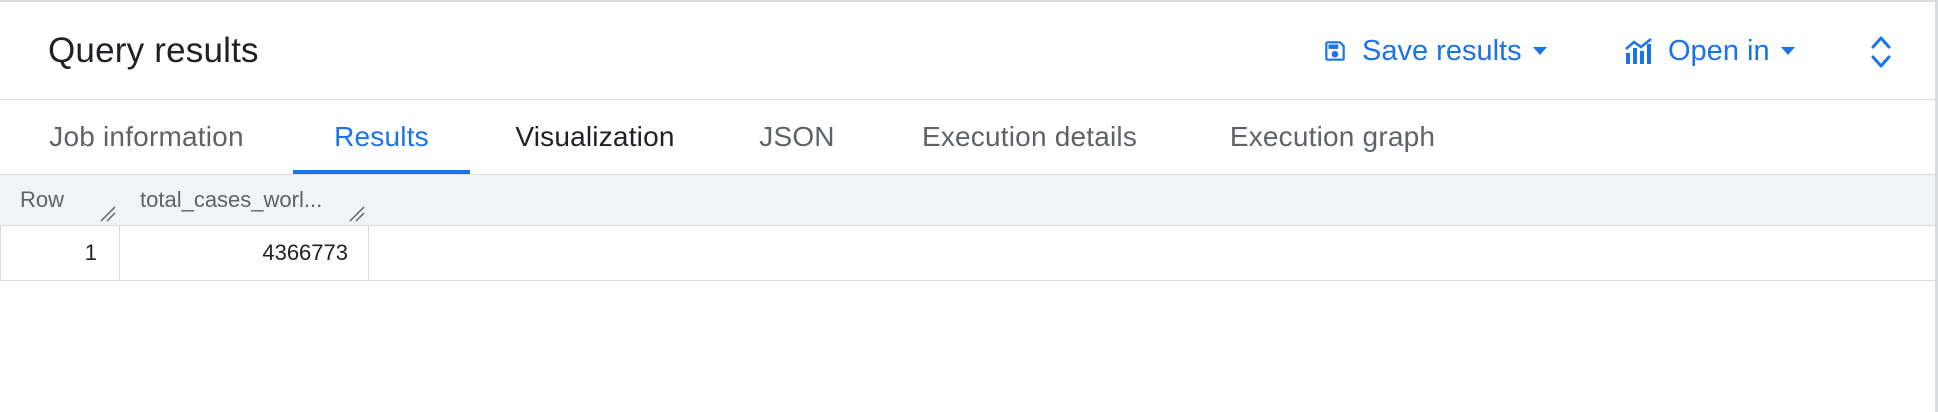 The image size is (1938, 412). Describe the element at coordinates (1335, 51) in the screenshot. I see `floppy-disk-icon` at that location.